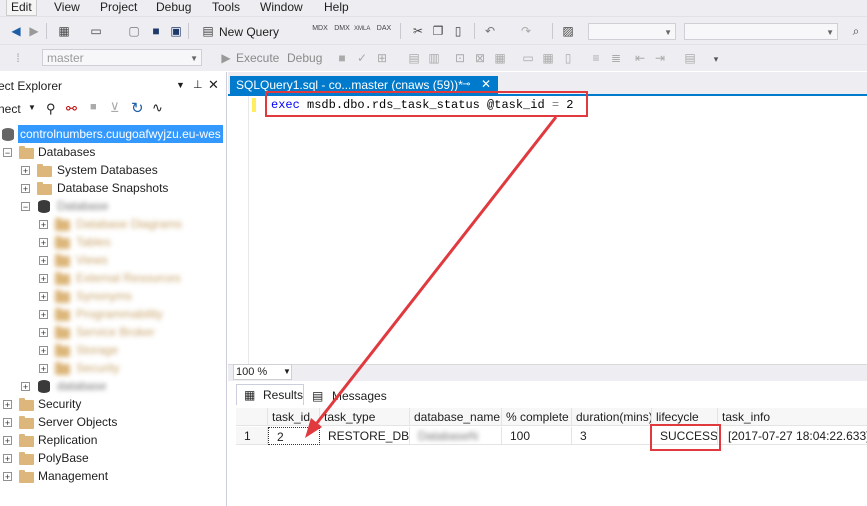 This screenshot has width=867, height=506. I want to click on new-project-icon: ▦, so click(64, 31).